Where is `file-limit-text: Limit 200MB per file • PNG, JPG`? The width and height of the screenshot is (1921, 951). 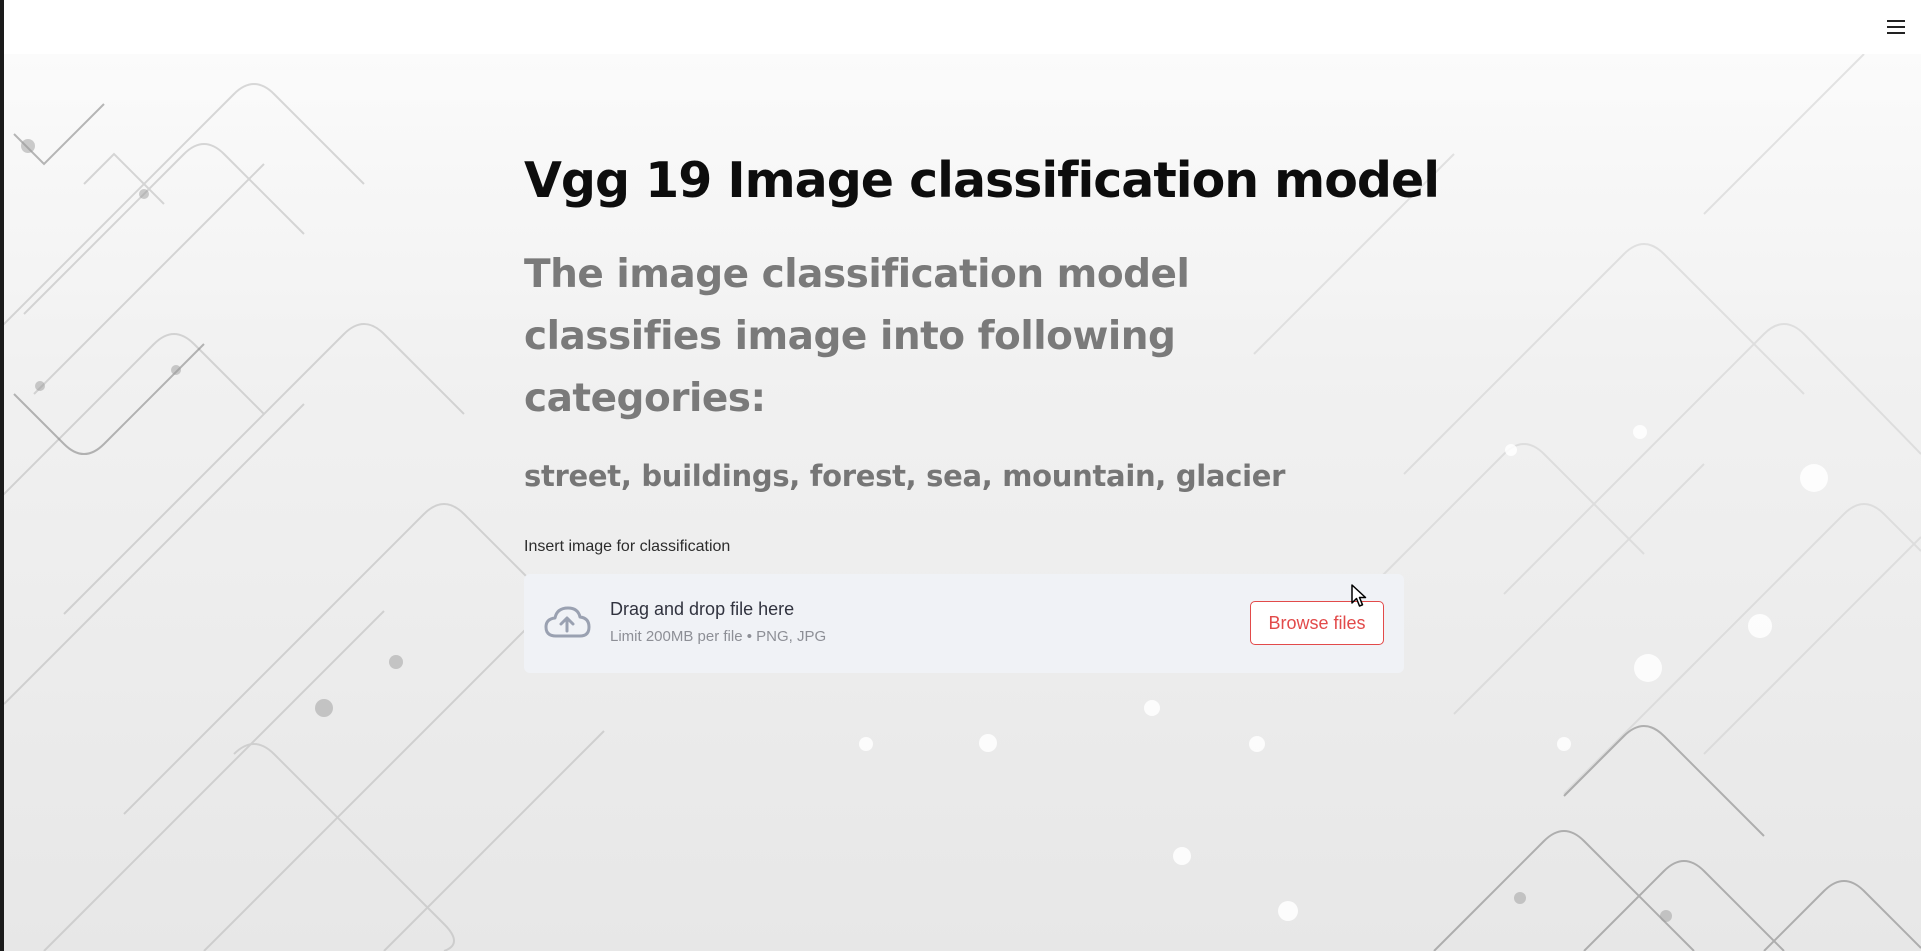
file-limit-text: Limit 200MB per file • PNG, JPG is located at coordinates (718, 636).